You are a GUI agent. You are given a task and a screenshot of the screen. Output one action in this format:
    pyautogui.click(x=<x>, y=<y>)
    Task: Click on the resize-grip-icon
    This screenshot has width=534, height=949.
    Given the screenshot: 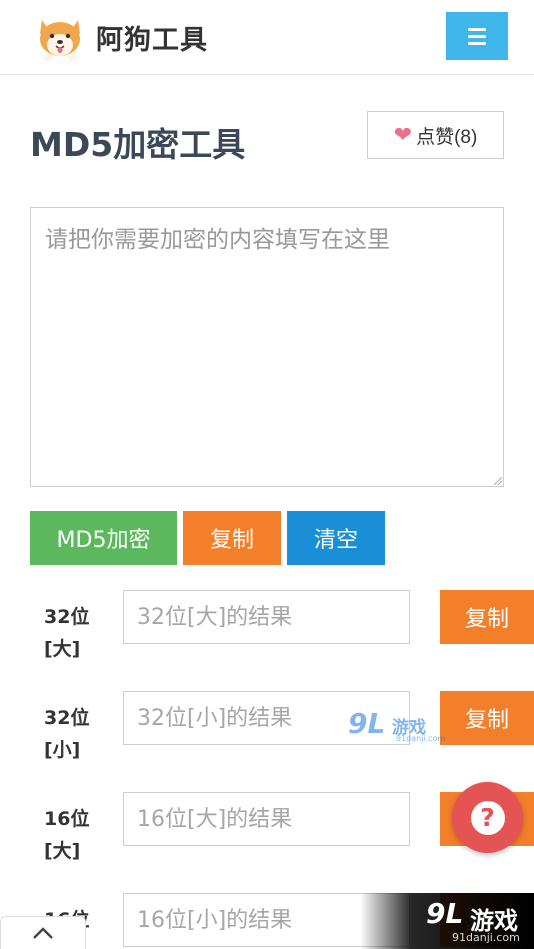 What is the action you would take?
    pyautogui.click(x=498, y=481)
    